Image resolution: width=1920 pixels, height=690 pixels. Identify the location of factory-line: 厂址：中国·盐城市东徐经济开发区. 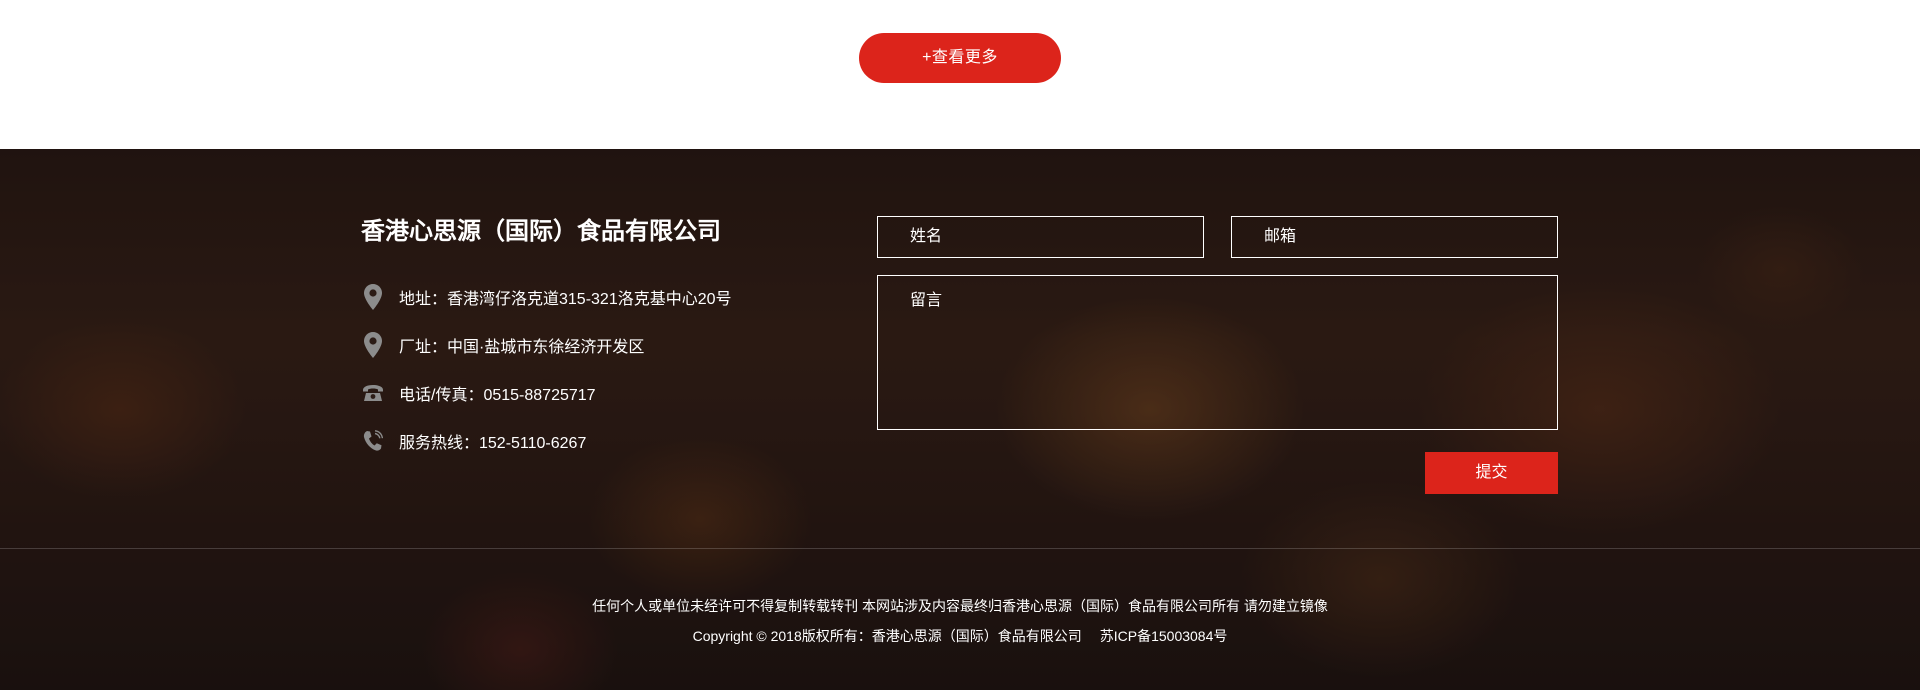
(503, 345).